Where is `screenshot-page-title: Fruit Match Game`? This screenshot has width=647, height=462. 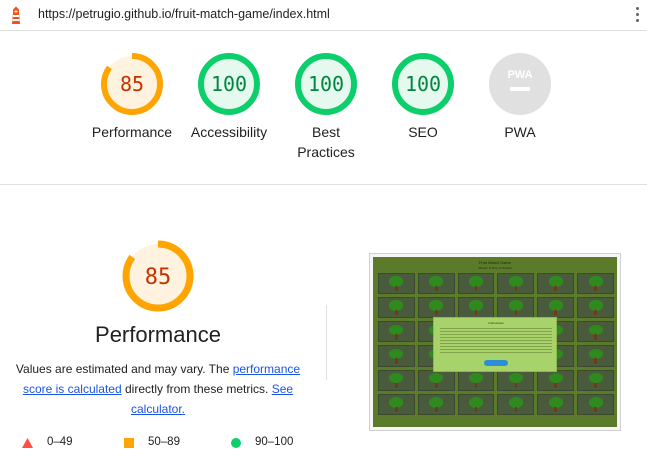
screenshot-page-title: Fruit Match Game is located at coordinates (494, 262).